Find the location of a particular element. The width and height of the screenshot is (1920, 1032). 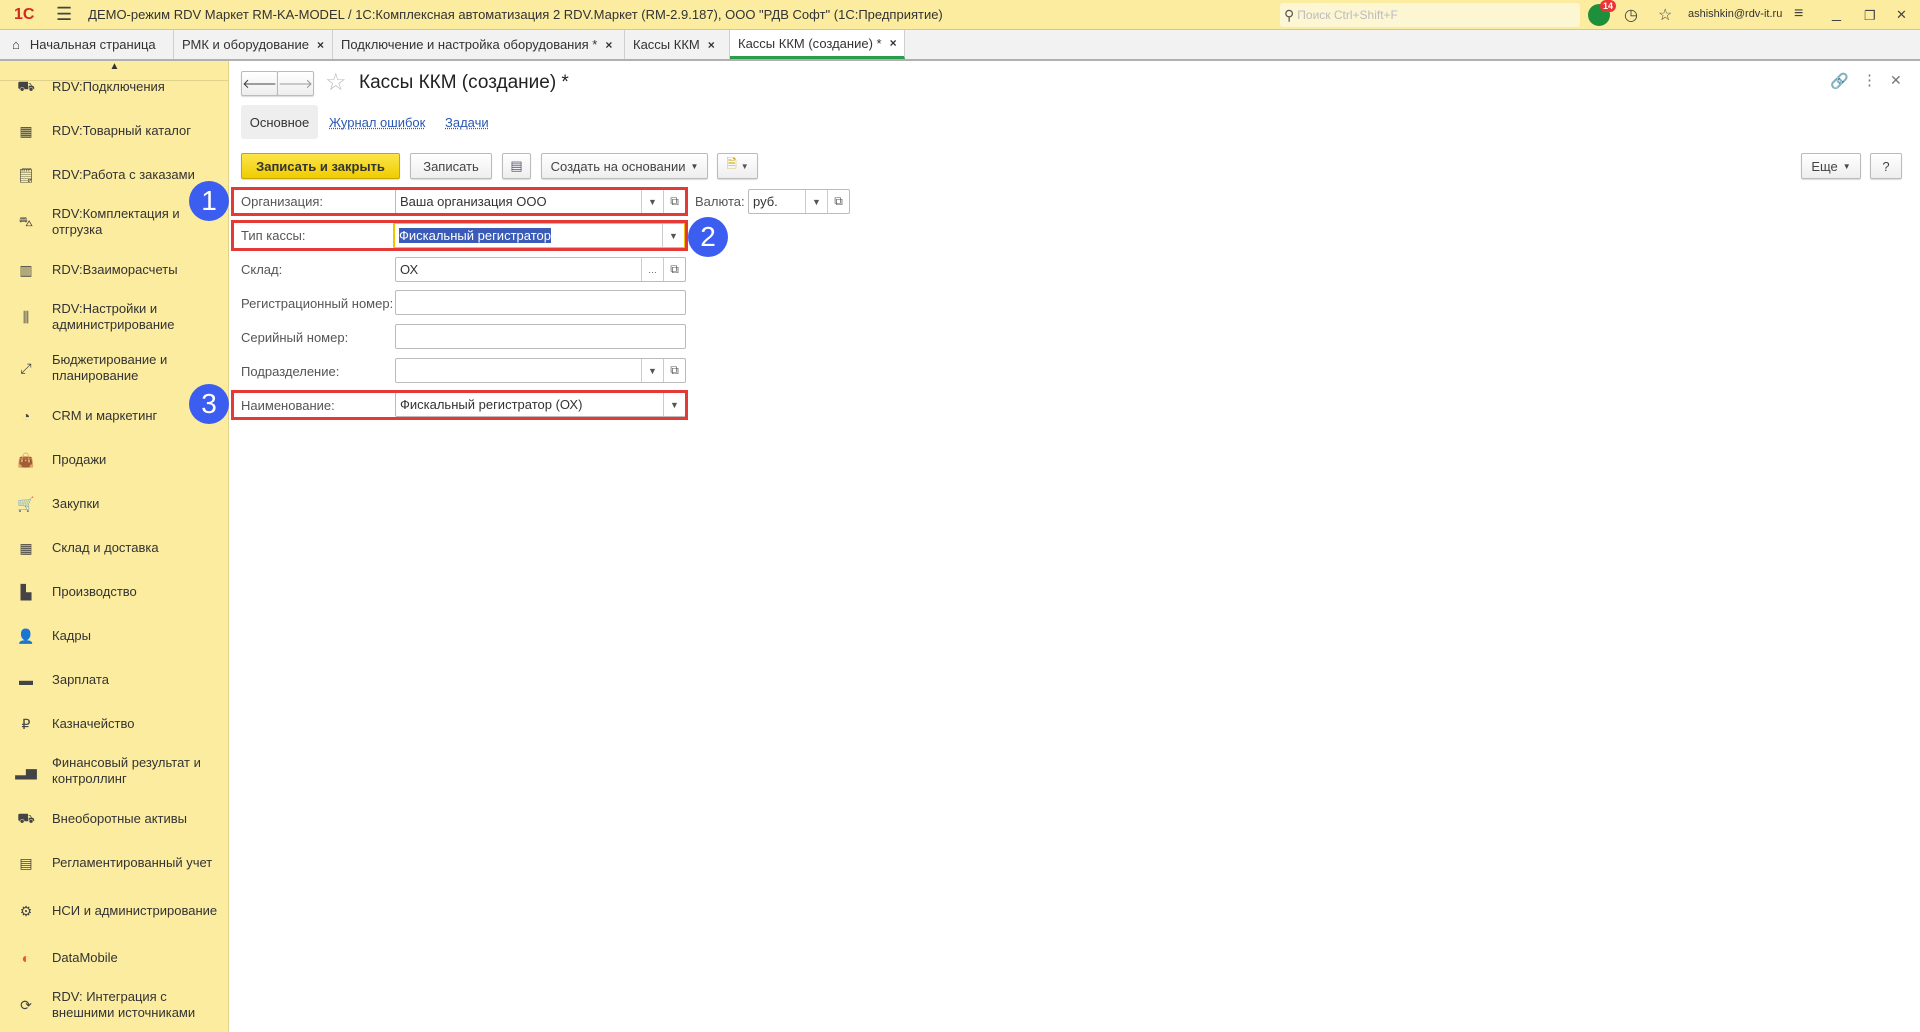

tab-kkm: Кассы ККМ × is located at coordinates (677, 44).